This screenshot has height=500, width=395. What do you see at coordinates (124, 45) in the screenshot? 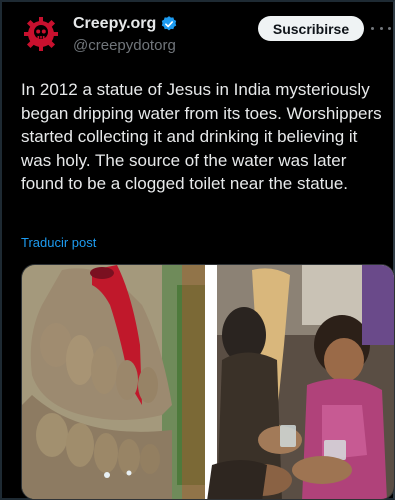
I see `account-handle: @creepydotorg` at bounding box center [124, 45].